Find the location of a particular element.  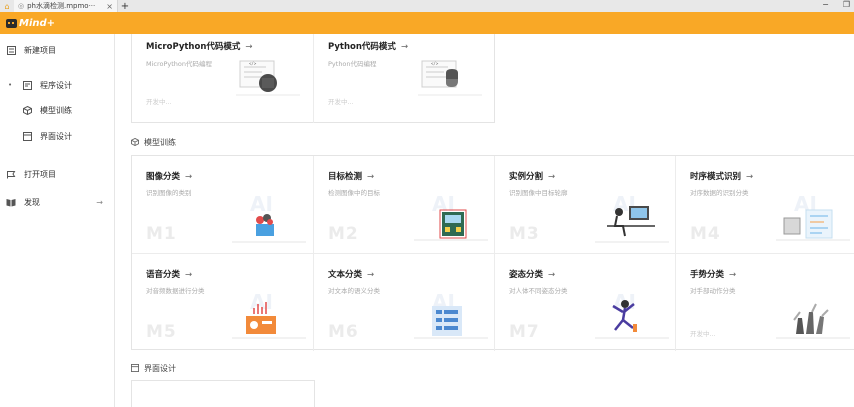

card-time-series-recognition: 时序模式识别 → 对序数据的识别分类 AI M4 is located at coordinates (765, 204).